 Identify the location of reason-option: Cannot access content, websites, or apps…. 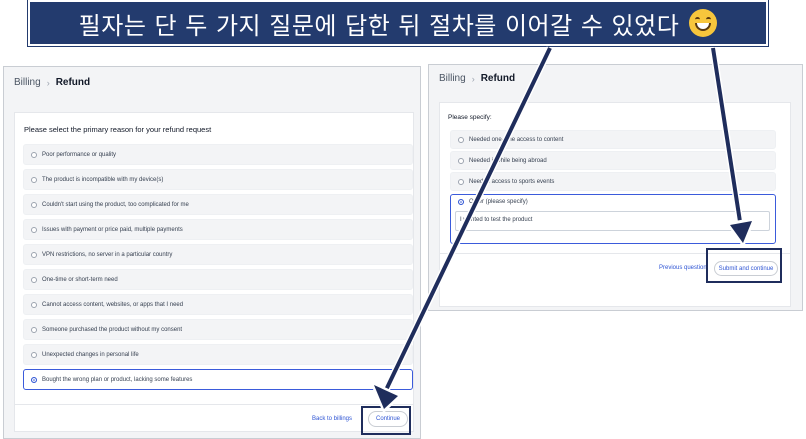
(218, 304).